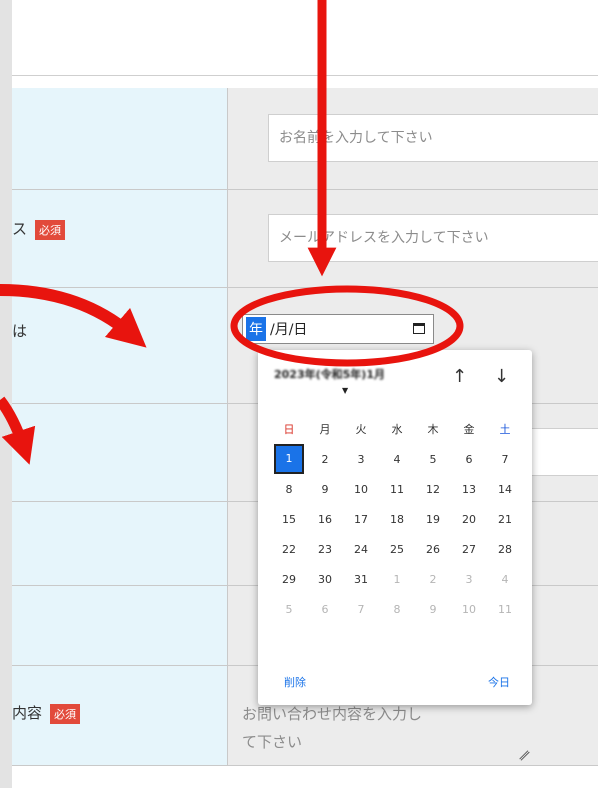  Describe the element at coordinates (361, 579) in the screenshot. I see `day-cell: 31` at that location.